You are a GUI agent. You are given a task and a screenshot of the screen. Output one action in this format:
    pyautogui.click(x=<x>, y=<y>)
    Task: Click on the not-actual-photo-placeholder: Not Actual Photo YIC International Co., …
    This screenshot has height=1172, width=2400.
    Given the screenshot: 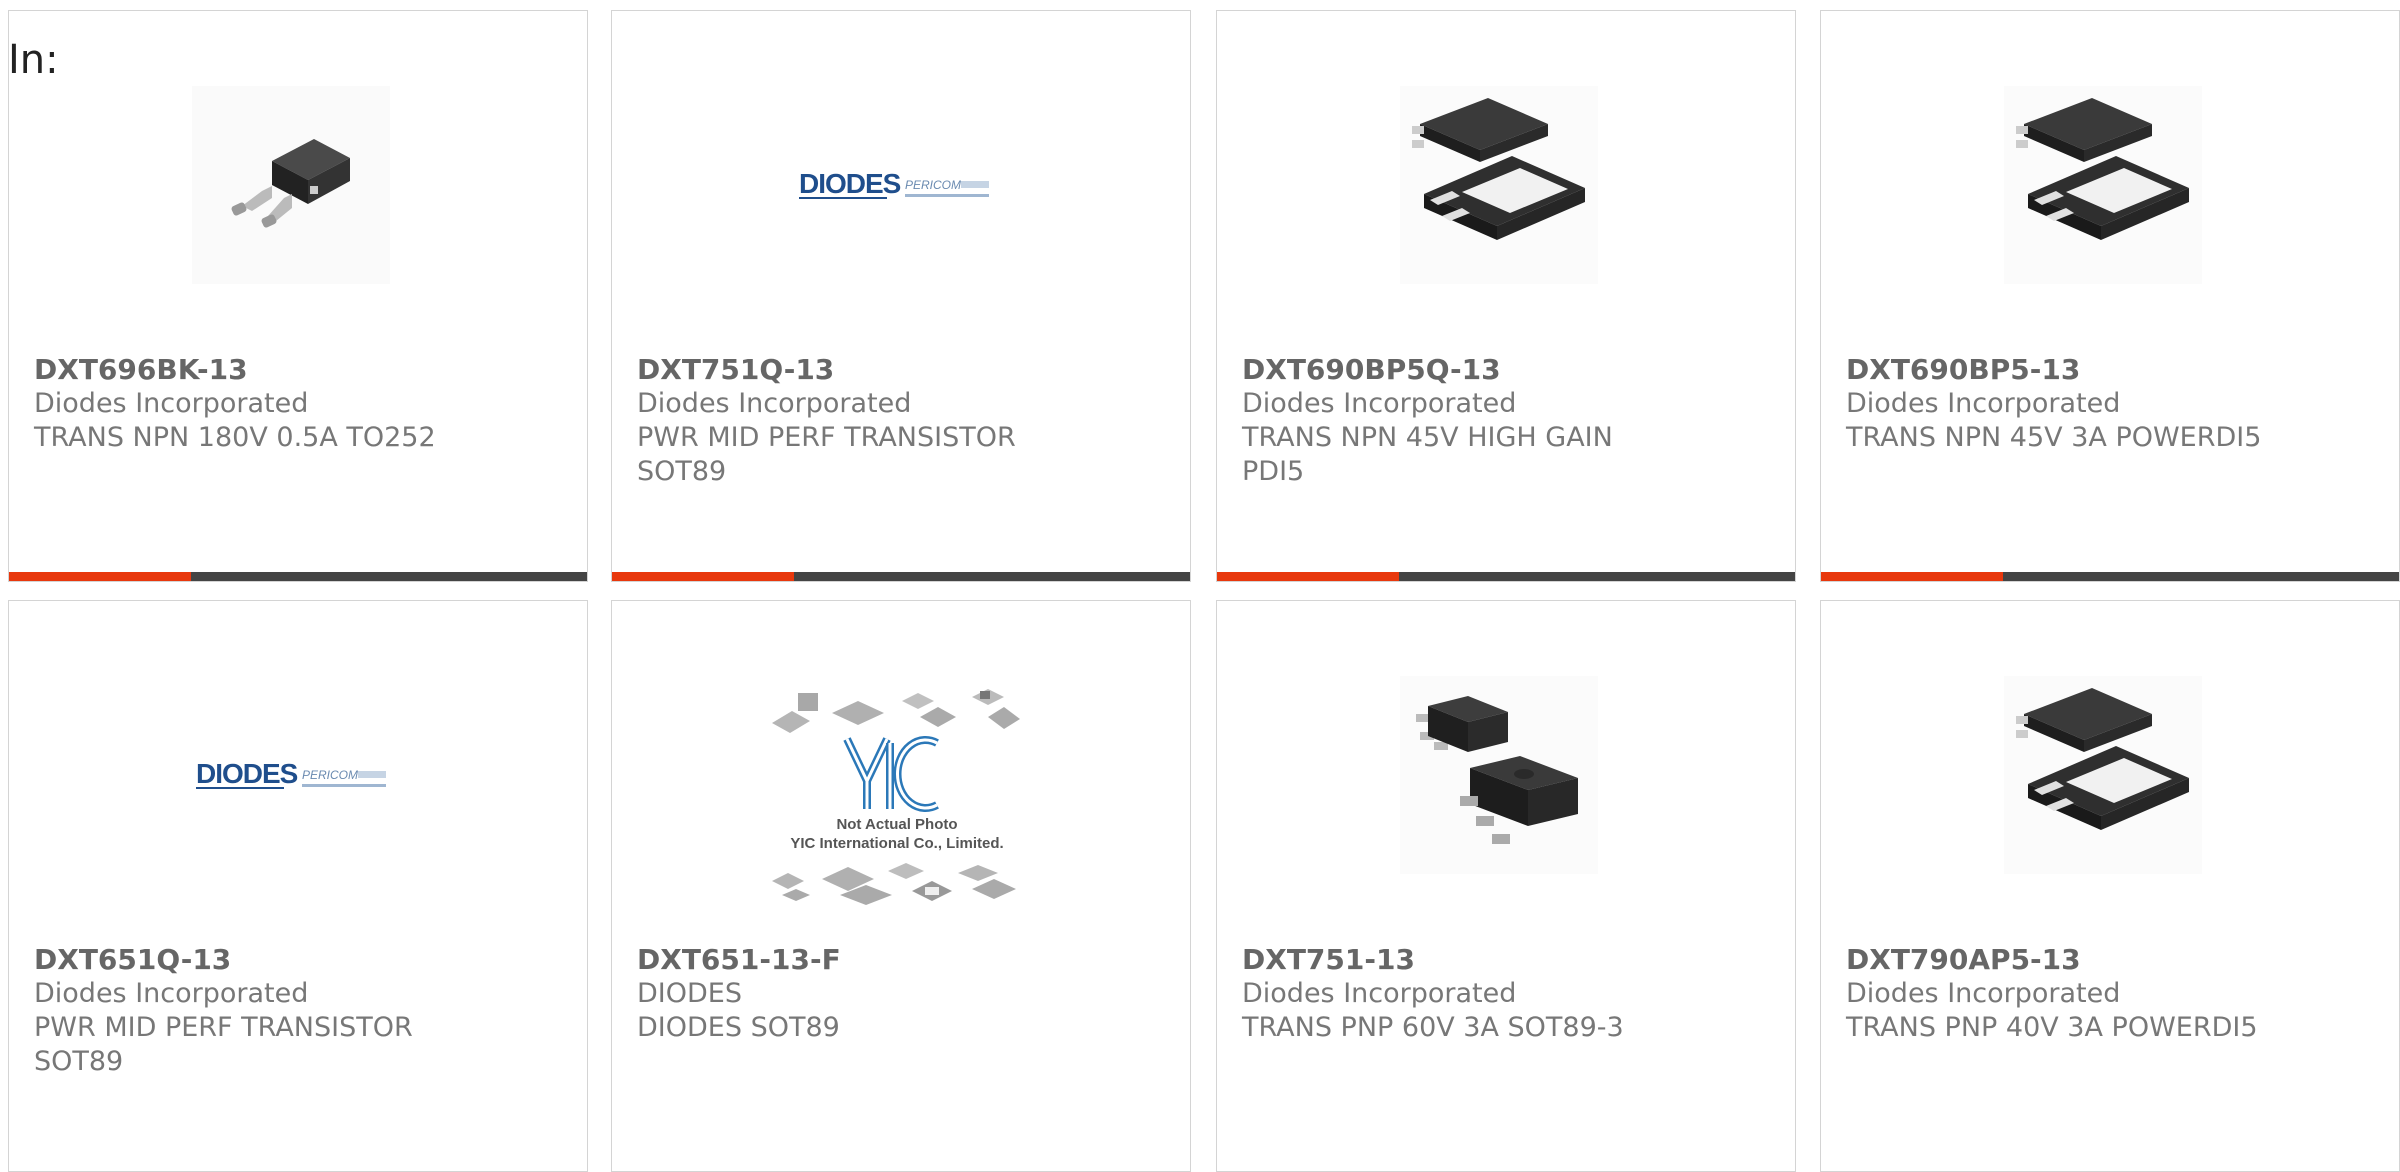 What is the action you would take?
    pyautogui.click(x=897, y=801)
    